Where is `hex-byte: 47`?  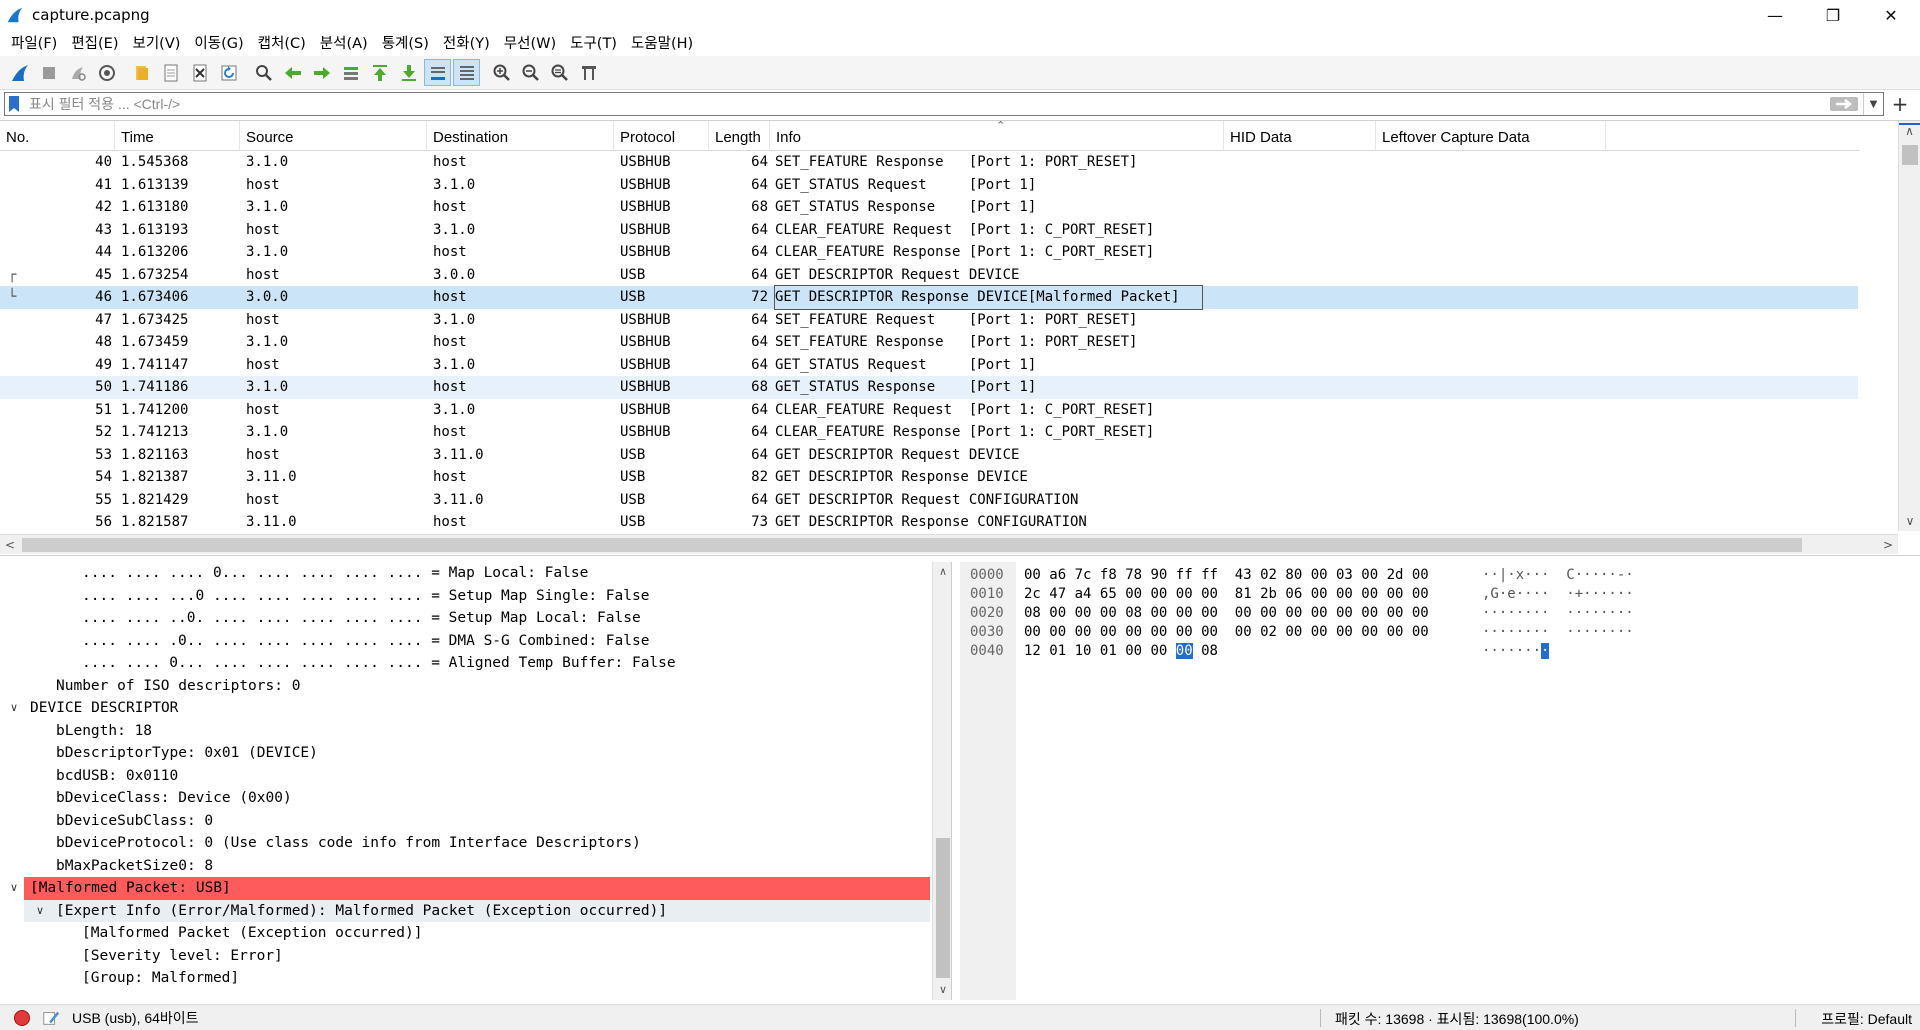 hex-byte: 47 is located at coordinates (1057, 594).